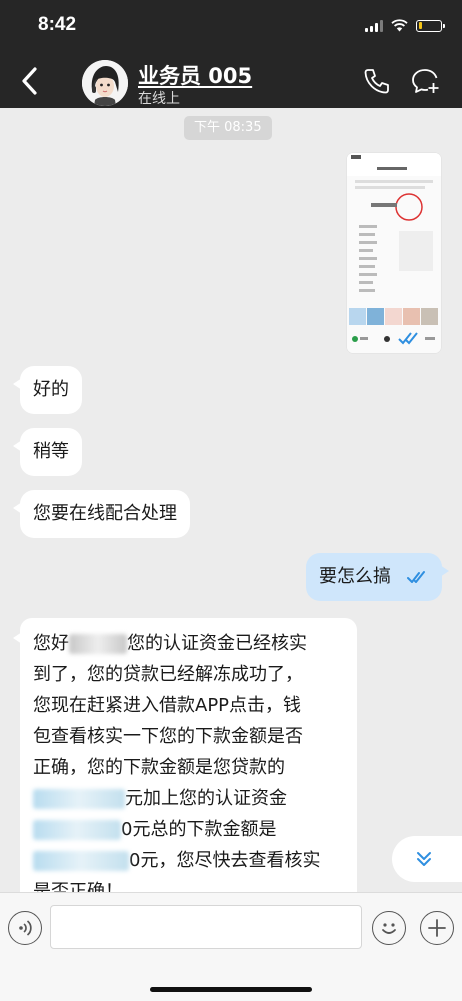 The image size is (462, 1001). I want to click on message-bubble: 好的, so click(47, 390).